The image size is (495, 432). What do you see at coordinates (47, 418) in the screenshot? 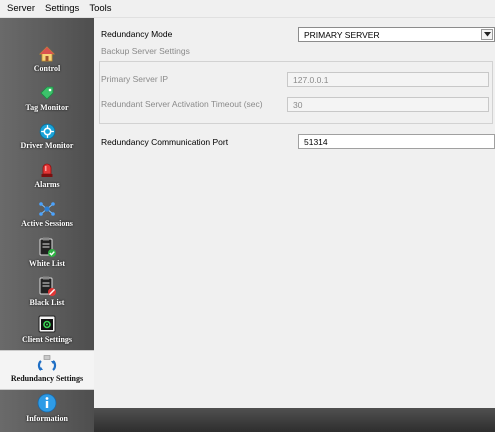
I see `sidebar-item-label: Information` at bounding box center [47, 418].